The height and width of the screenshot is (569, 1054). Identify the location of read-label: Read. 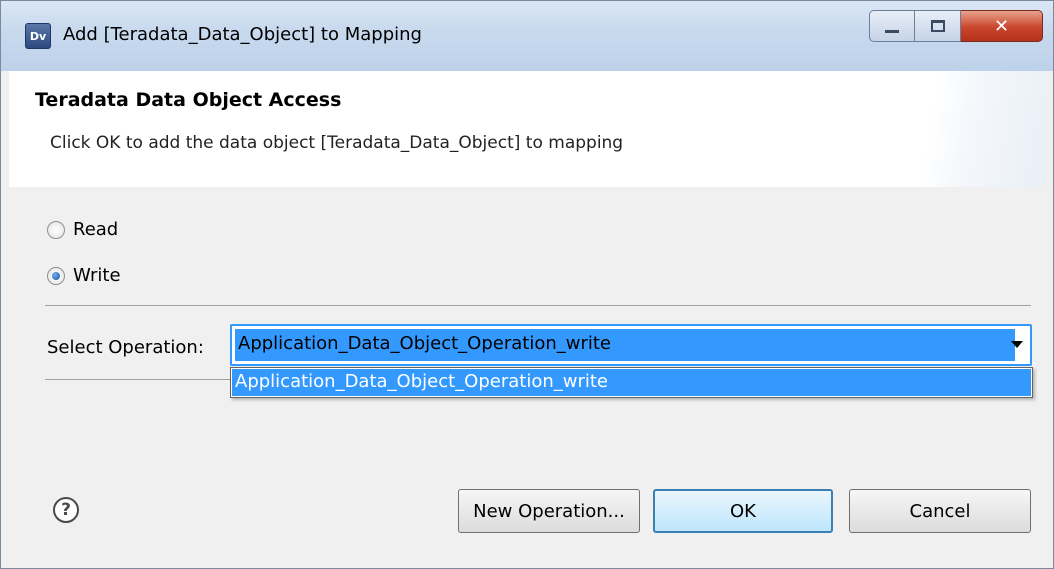
(96, 229).